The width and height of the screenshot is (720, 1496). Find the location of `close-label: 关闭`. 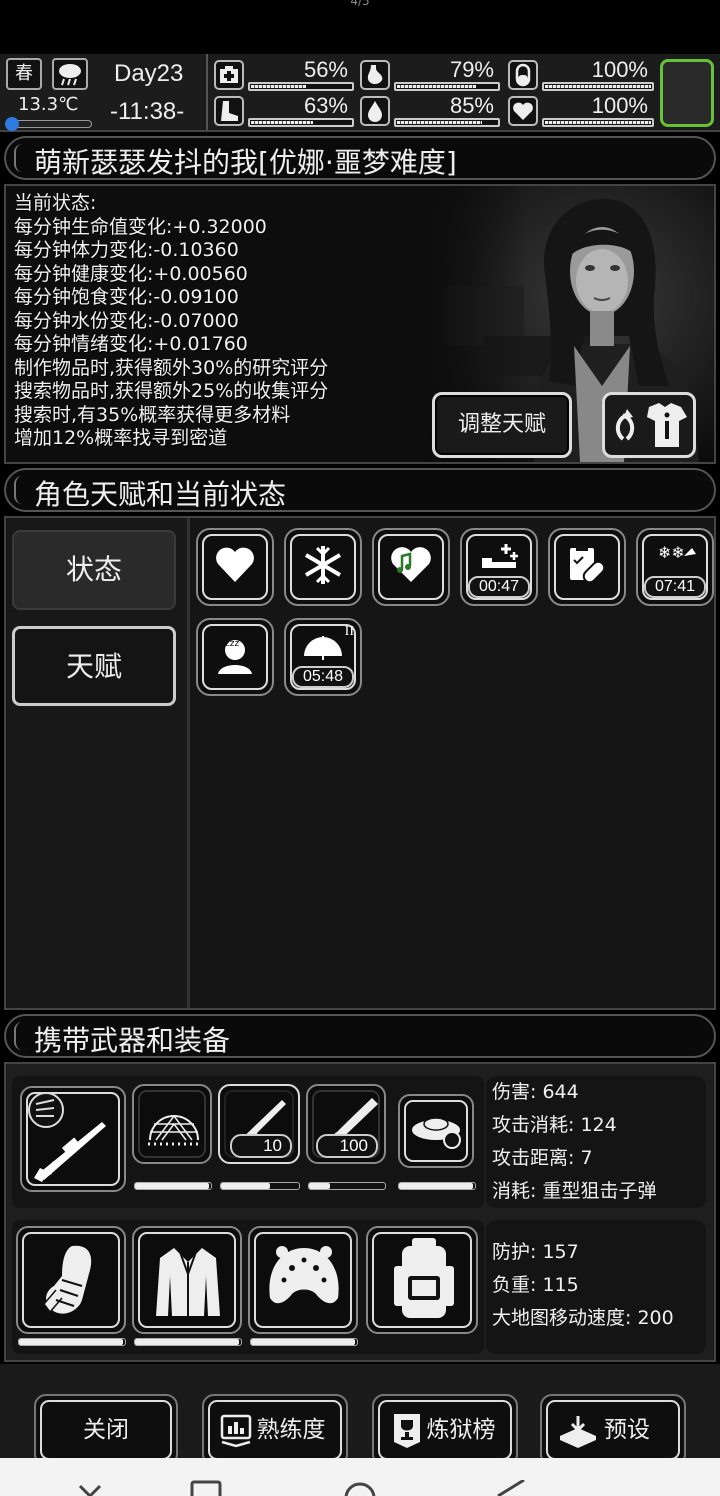

close-label: 关闭 is located at coordinates (106, 1430).